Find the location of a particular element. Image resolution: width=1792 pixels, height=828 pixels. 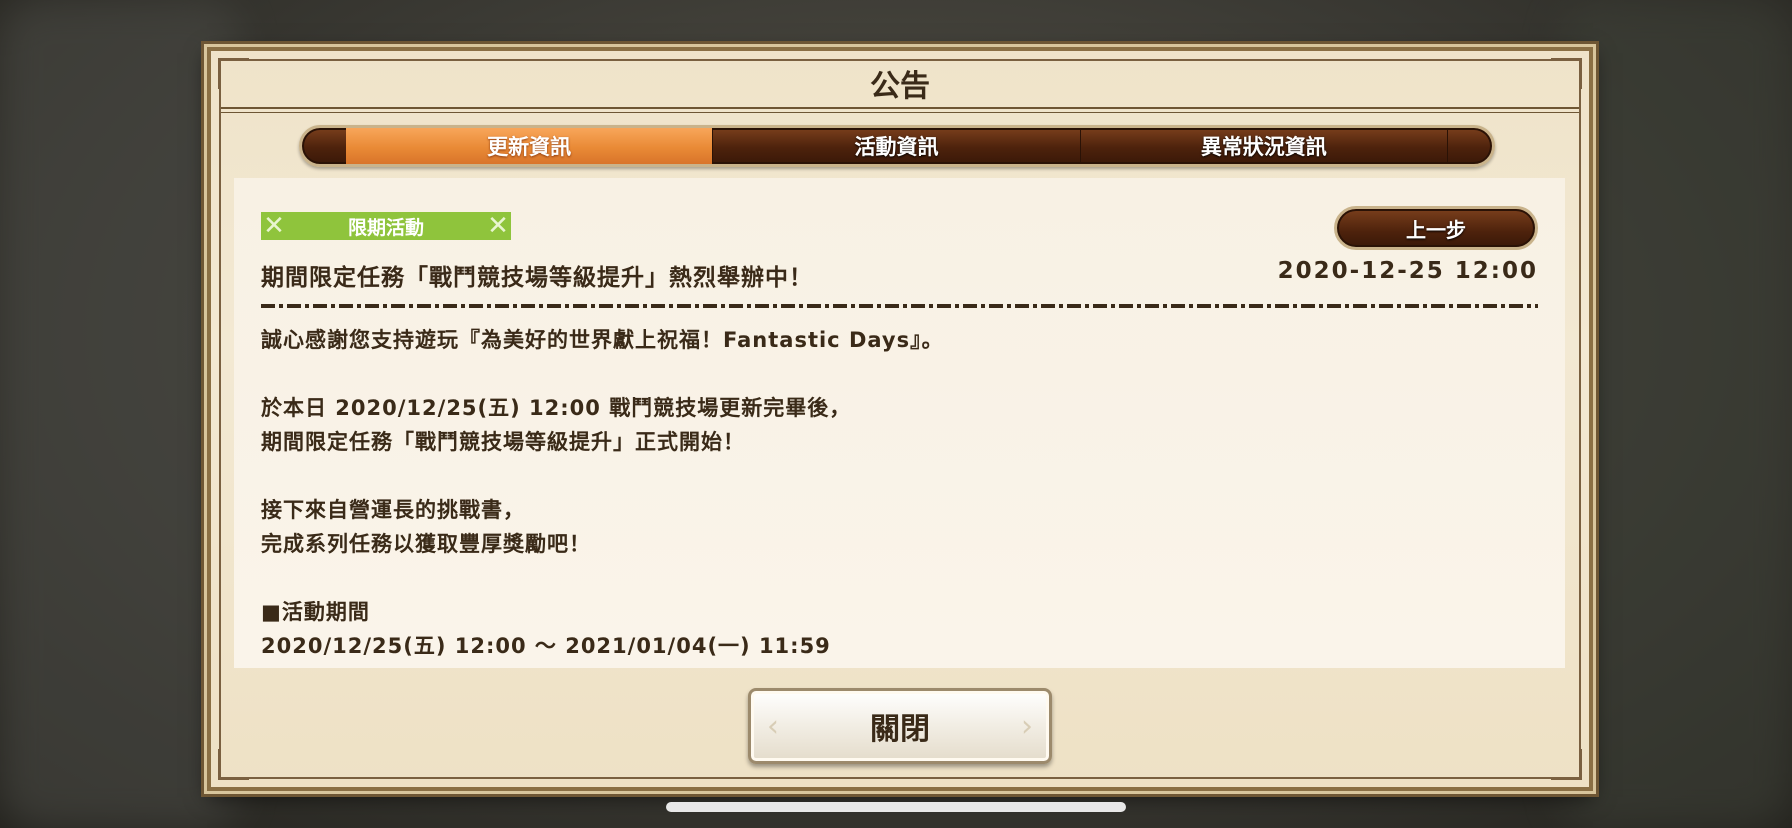

tab-event-info: 活動資訊 is located at coordinates (897, 146).